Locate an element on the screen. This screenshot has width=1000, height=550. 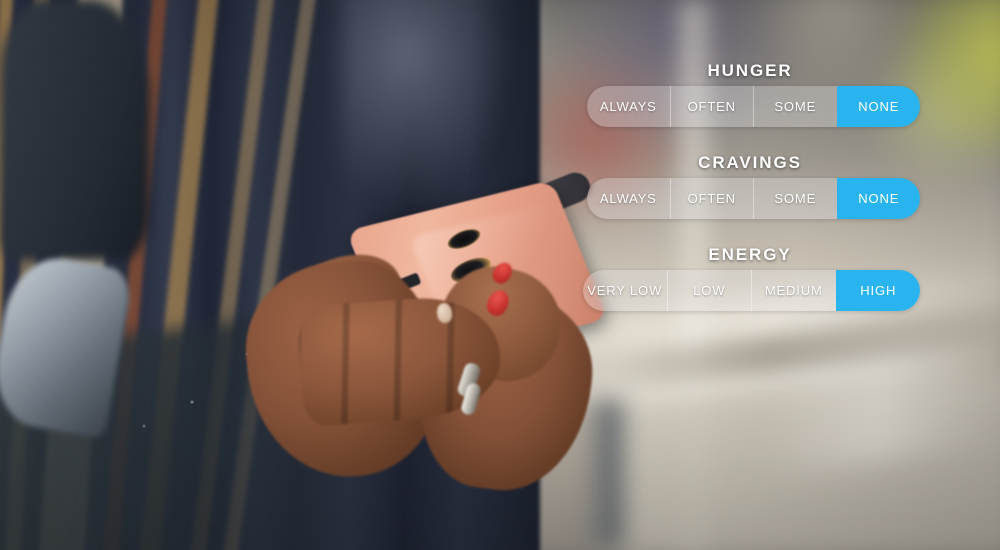
group-label-energy: ENERGY is located at coordinates (750, 254).